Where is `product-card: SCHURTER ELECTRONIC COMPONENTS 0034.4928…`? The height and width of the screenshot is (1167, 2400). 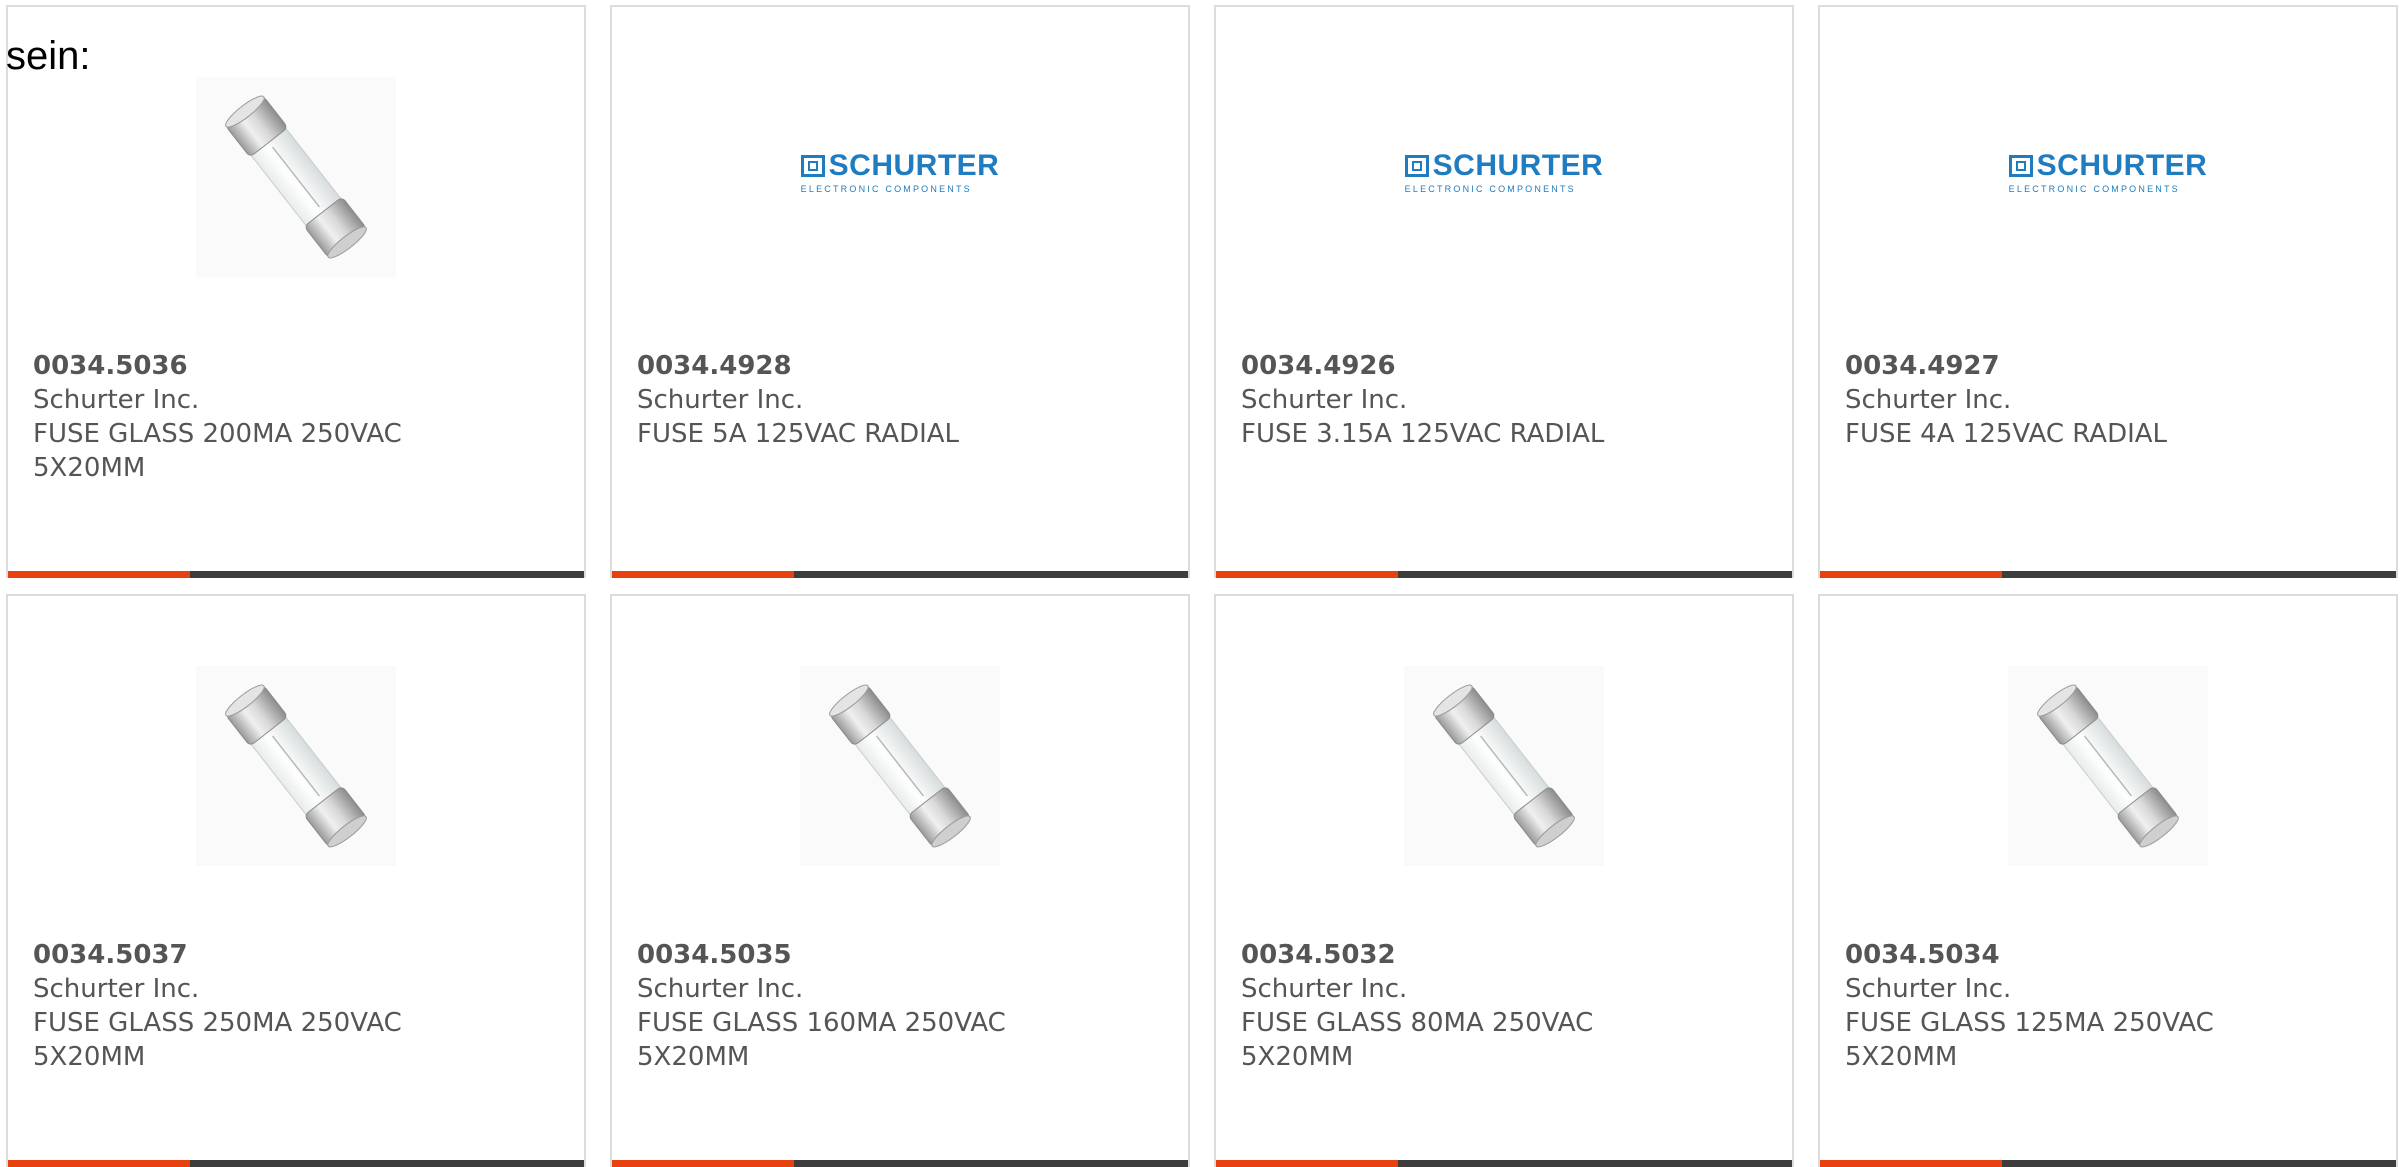 product-card: SCHURTER ELECTRONIC COMPONENTS 0034.4928… is located at coordinates (900, 291).